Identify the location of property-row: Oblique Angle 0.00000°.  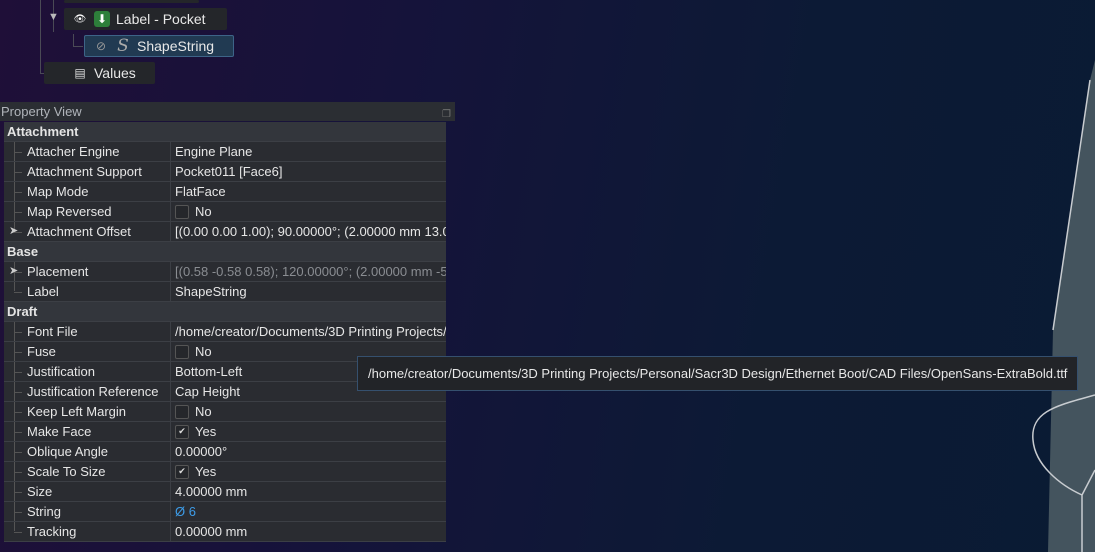
(225, 452).